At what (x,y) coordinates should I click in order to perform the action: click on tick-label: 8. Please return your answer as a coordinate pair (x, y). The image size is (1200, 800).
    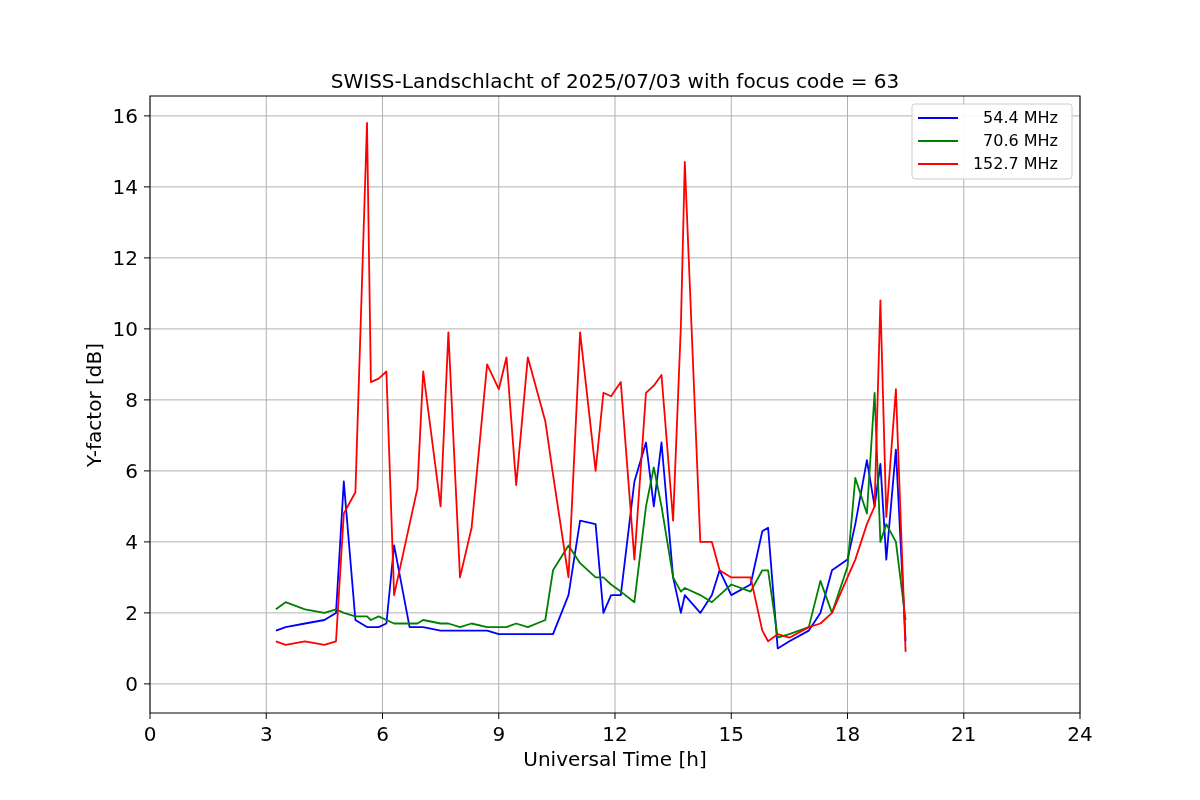
    Looking at the image, I should click on (131, 399).